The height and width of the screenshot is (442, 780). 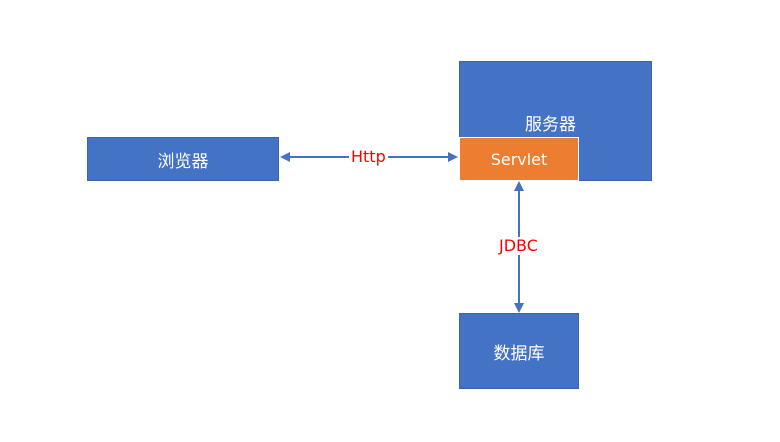 I want to click on server-label: 服务器, so click(x=550, y=125).